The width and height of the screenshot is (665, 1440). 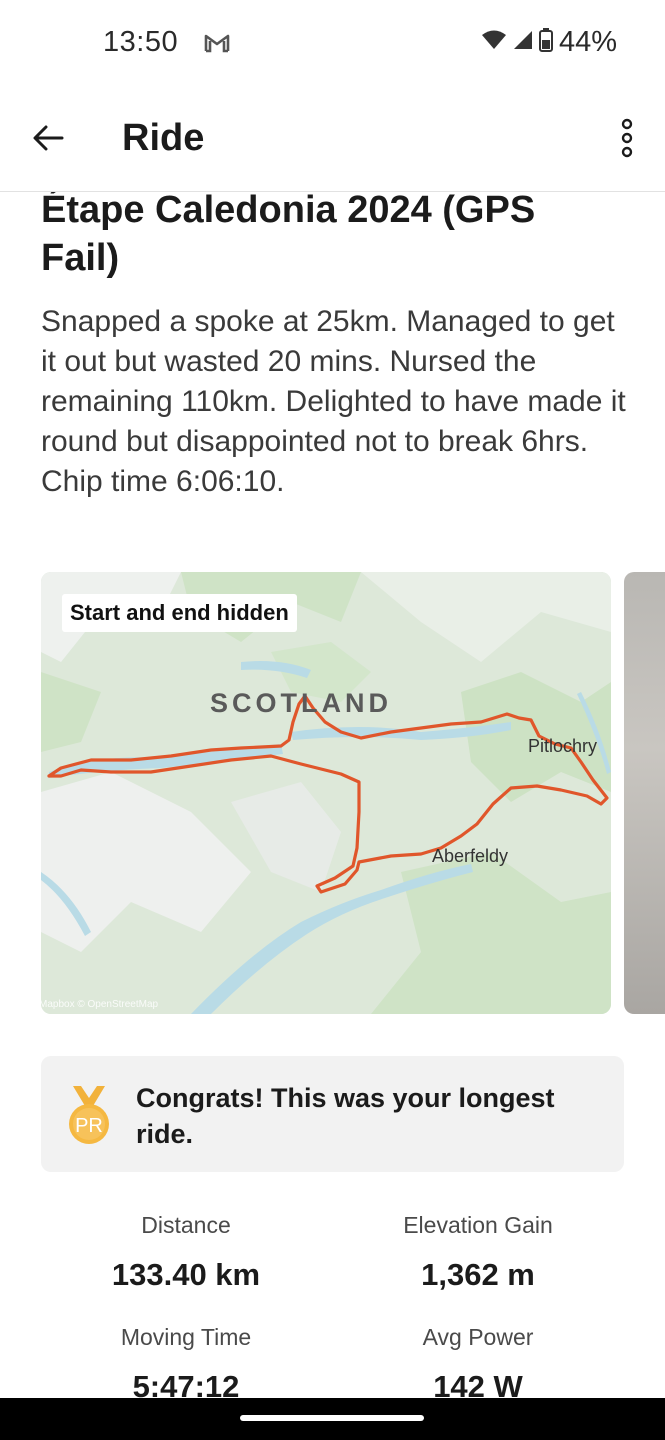 I want to click on stat-value: 133.40 km, so click(x=186, y=1274).